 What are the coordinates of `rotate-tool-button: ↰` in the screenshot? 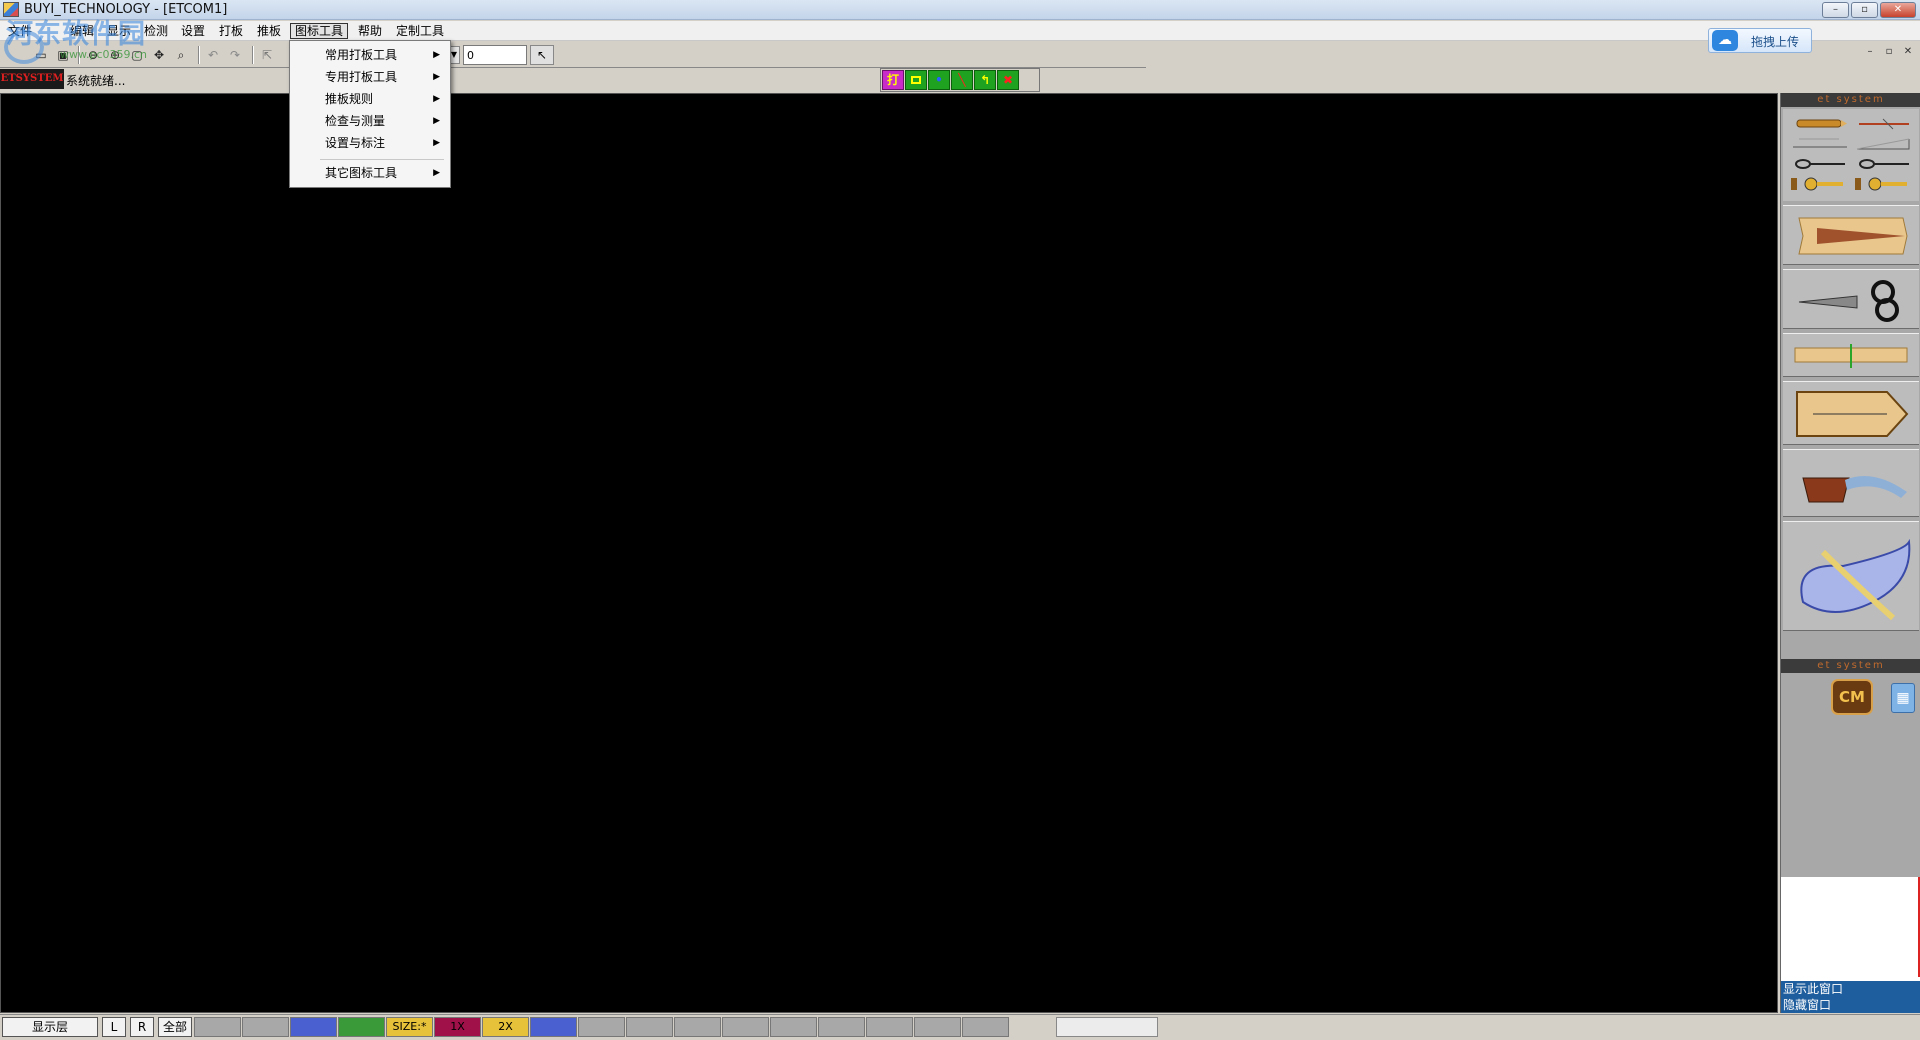 It's located at (985, 80).